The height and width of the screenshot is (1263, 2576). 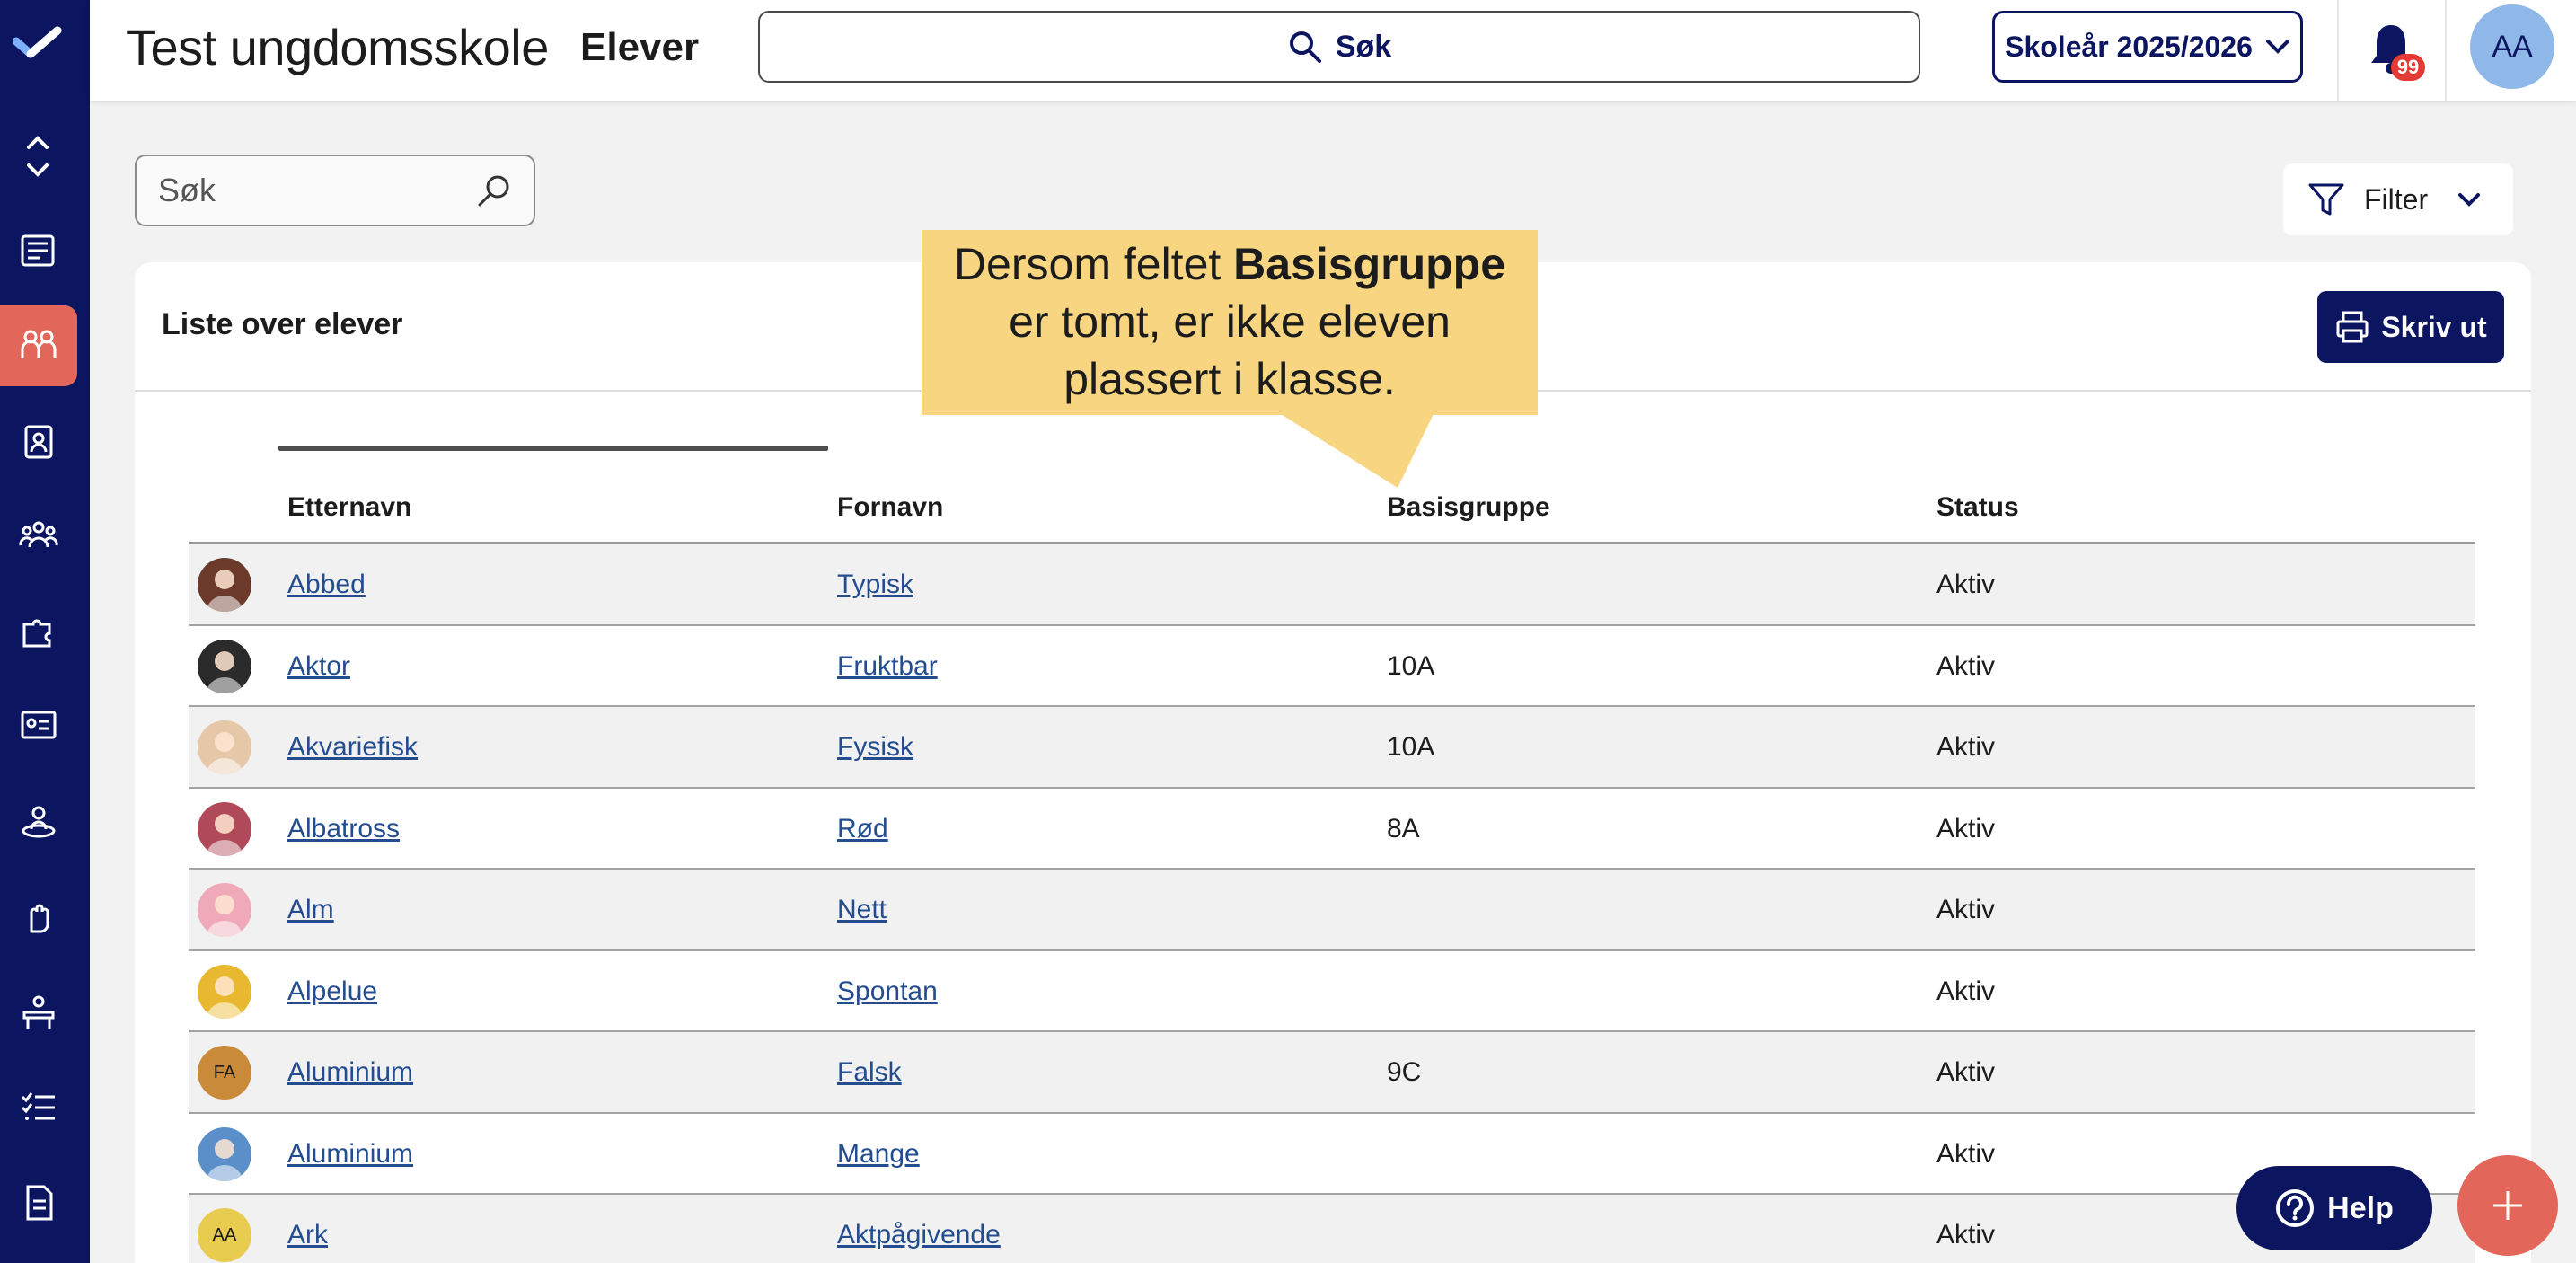 I want to click on column-header-status: Status, so click(x=1977, y=507).